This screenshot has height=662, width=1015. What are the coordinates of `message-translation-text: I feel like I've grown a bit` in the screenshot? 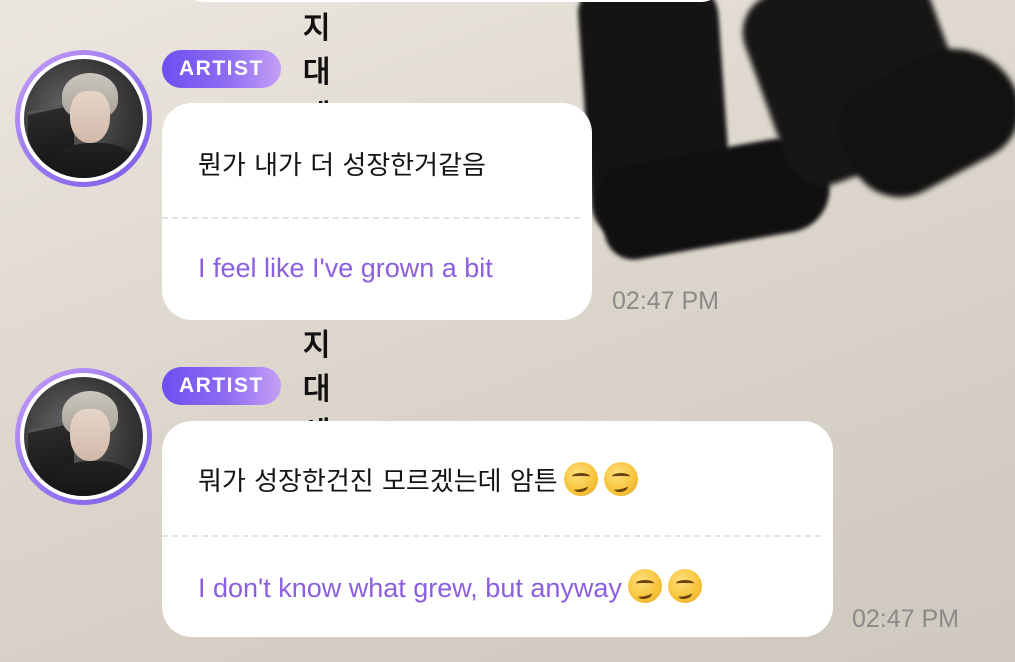 It's located at (345, 268).